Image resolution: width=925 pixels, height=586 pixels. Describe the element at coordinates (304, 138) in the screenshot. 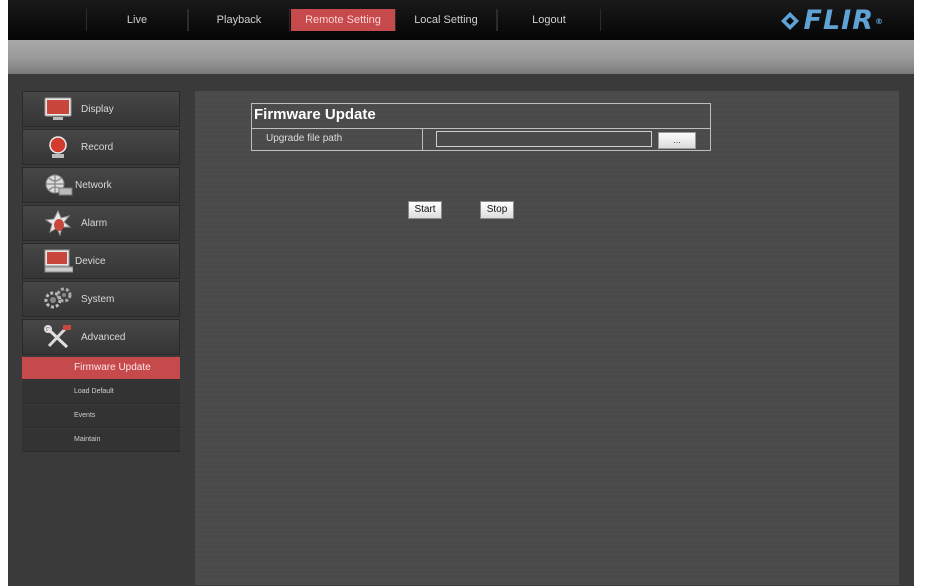

I see `upgrade-path-label: Upgrade file path` at that location.